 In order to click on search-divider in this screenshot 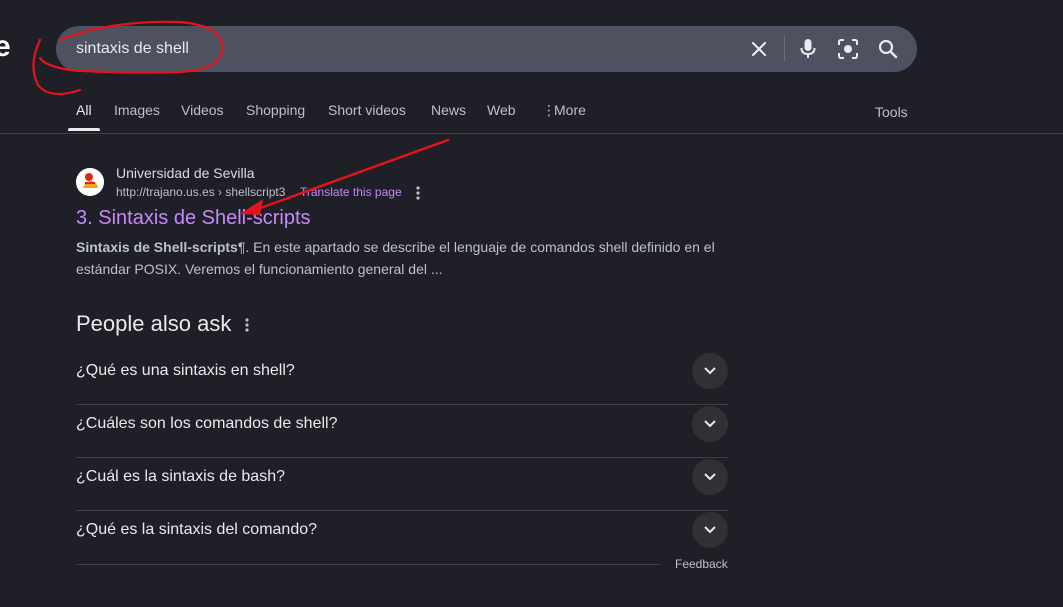, I will do `click(784, 49)`.